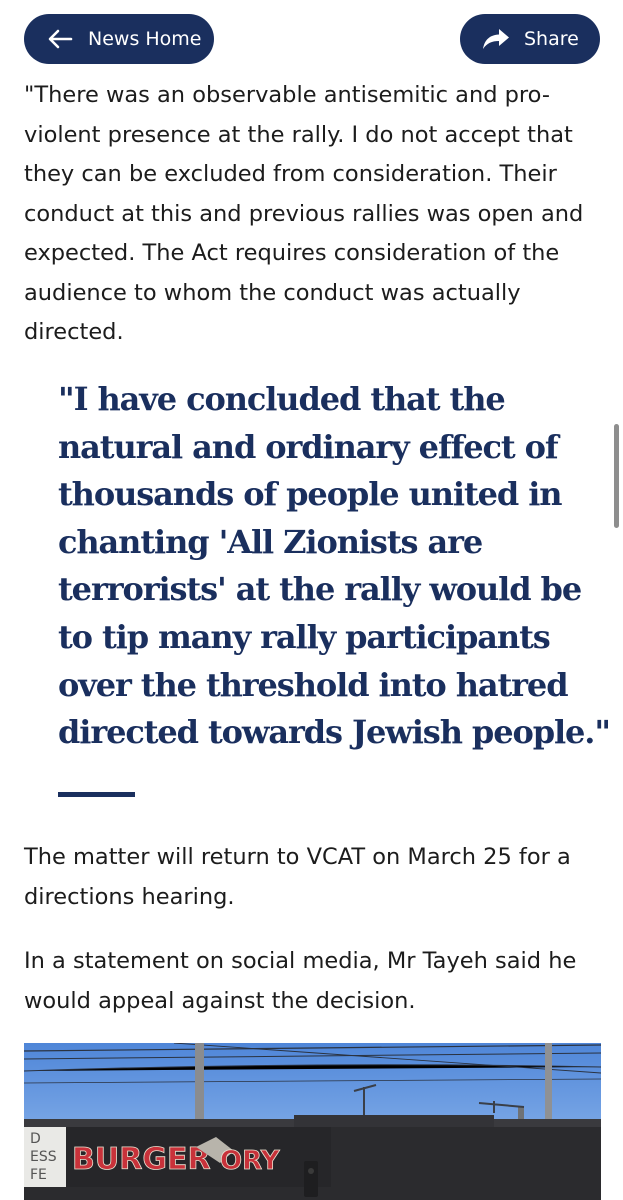  Describe the element at coordinates (96, 794) in the screenshot. I see `pull-quote-divider` at that location.